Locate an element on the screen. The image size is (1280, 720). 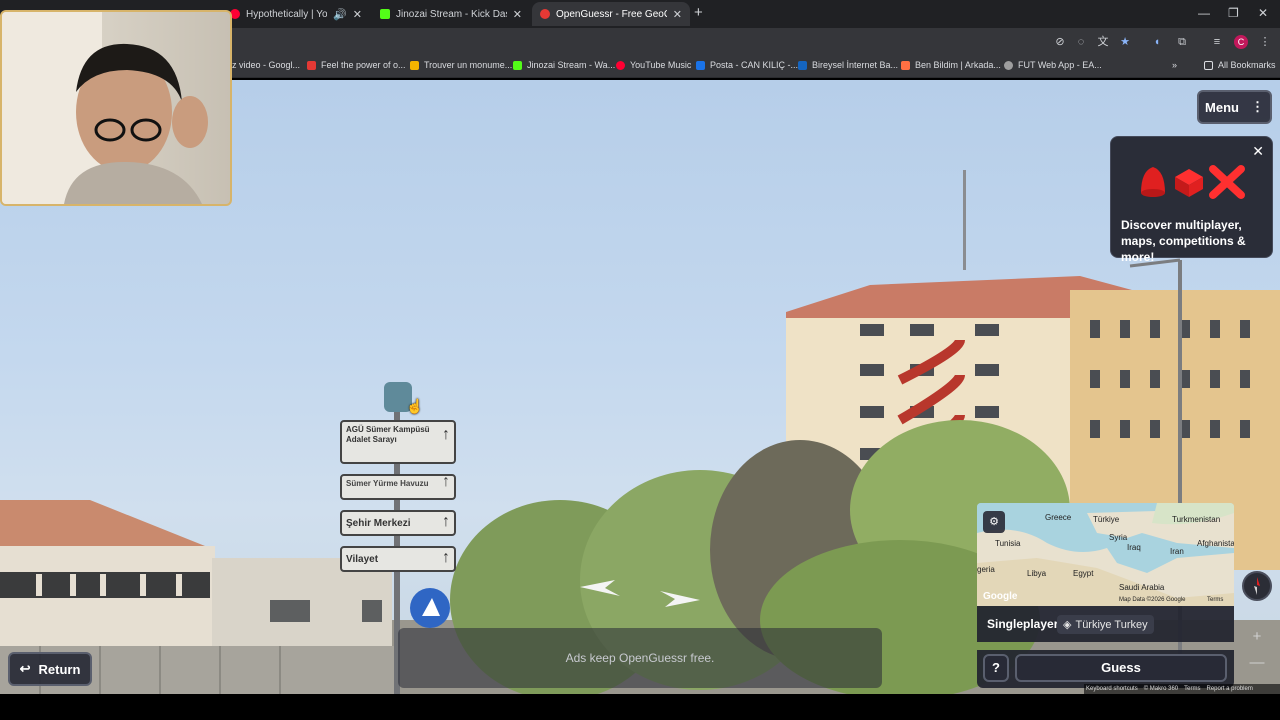
map-label: Libya is located at coordinates (1037, 573).